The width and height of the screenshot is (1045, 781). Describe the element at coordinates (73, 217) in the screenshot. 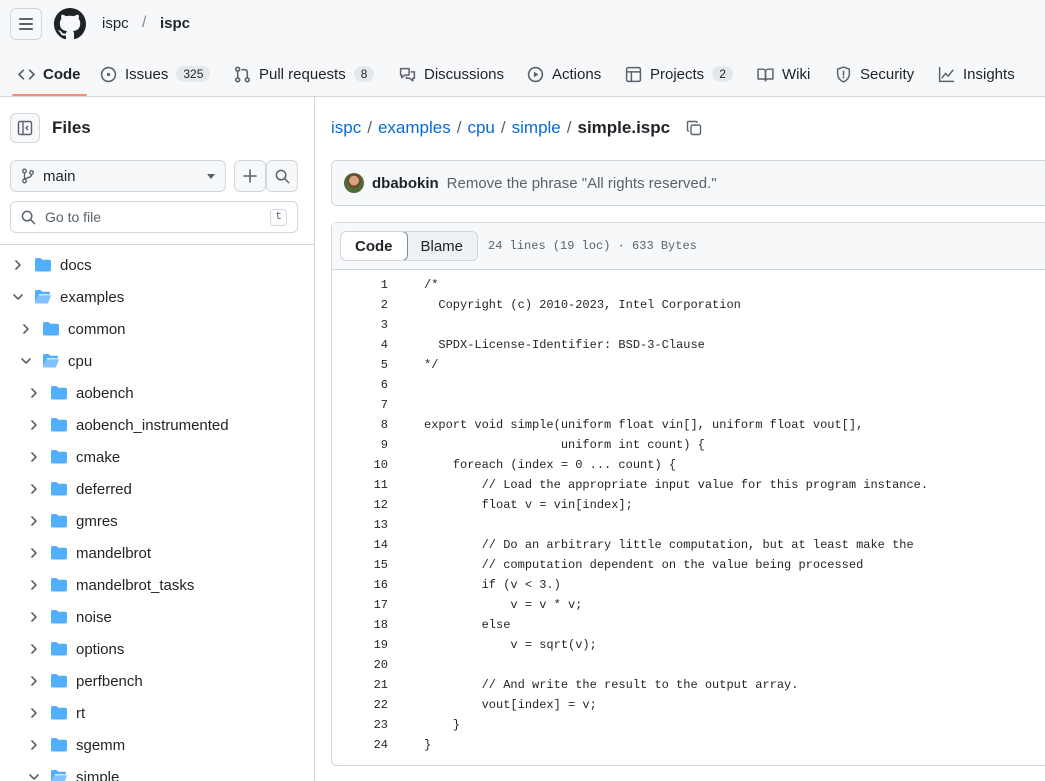

I see `go-to-file-placeholder: Go to file` at that location.